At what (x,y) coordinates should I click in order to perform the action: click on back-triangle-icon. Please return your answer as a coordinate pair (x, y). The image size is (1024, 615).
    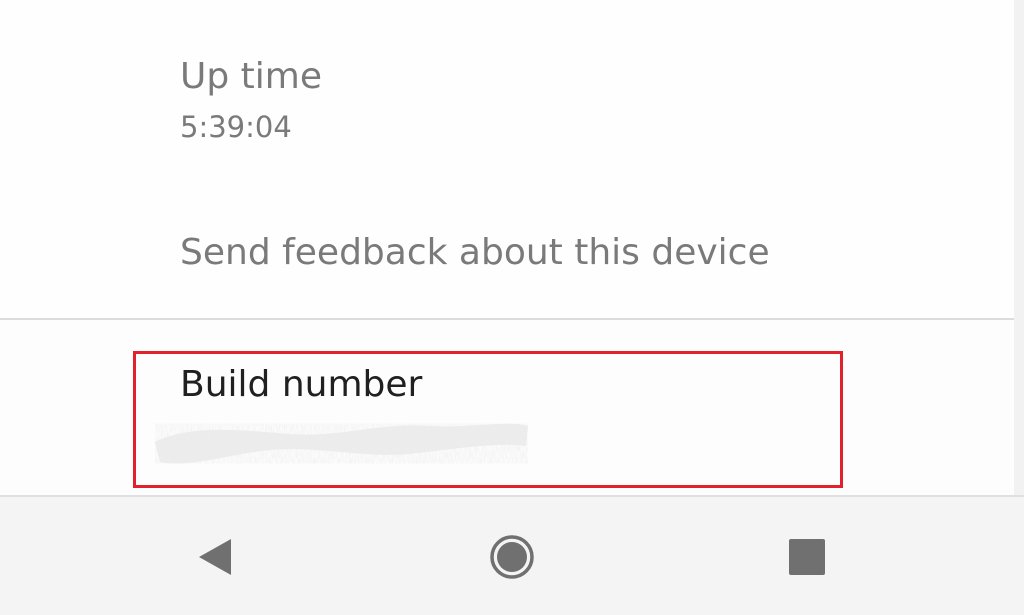
    Looking at the image, I should click on (215, 557).